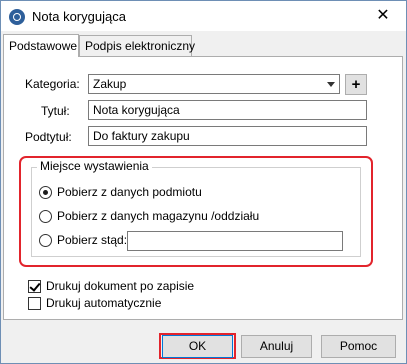  What do you see at coordinates (276, 346) in the screenshot?
I see `cancel-button: Anuluj` at bounding box center [276, 346].